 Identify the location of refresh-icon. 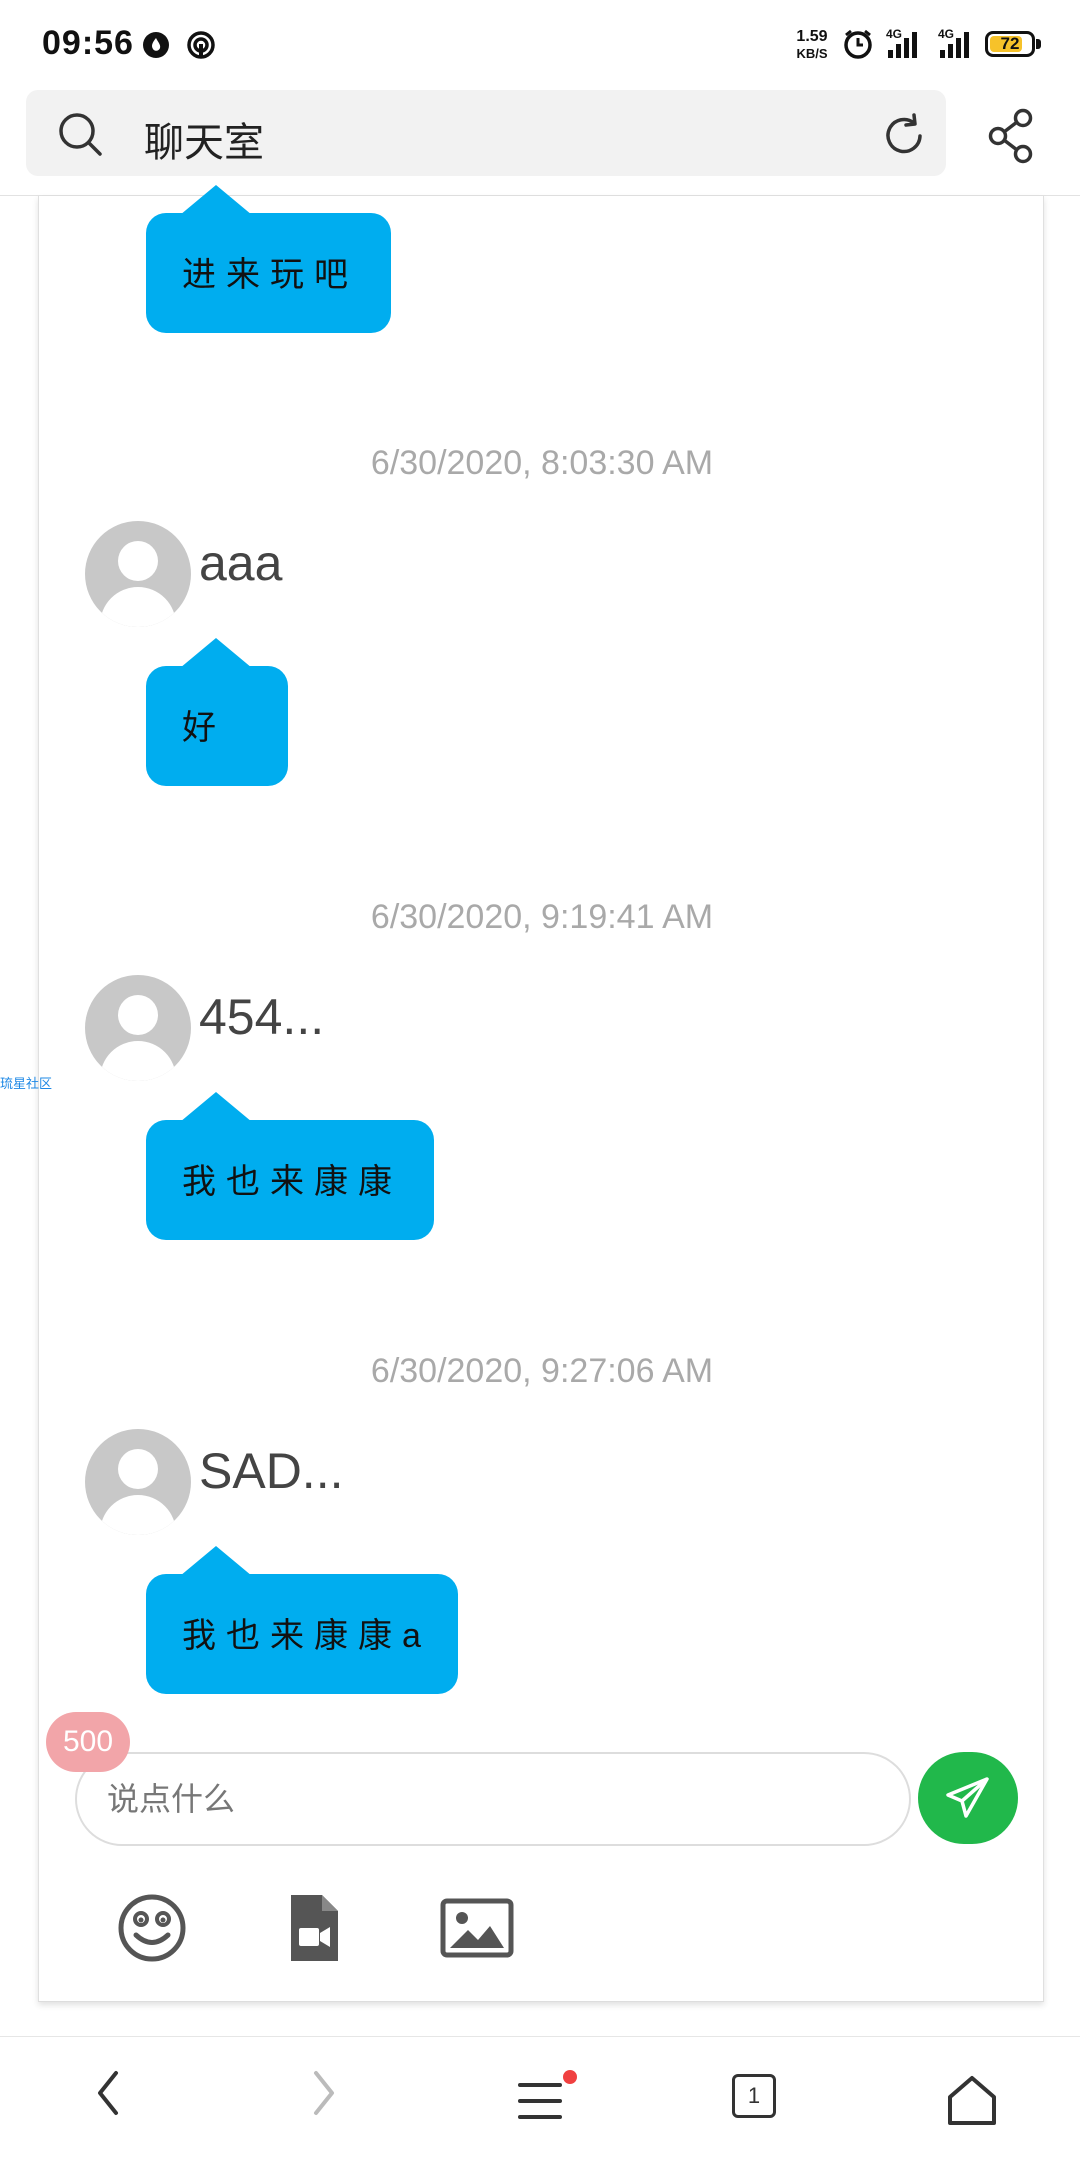
(904, 136).